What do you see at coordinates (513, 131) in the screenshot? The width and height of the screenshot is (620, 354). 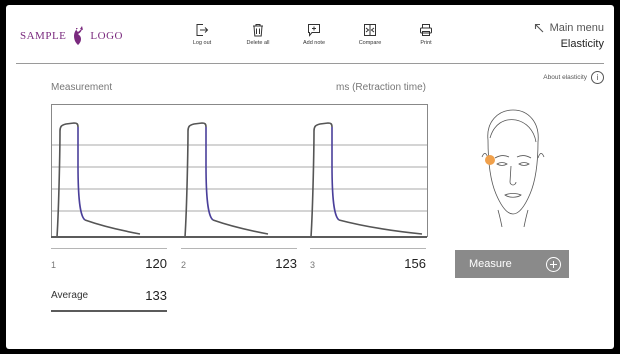 I see `hair-line` at bounding box center [513, 131].